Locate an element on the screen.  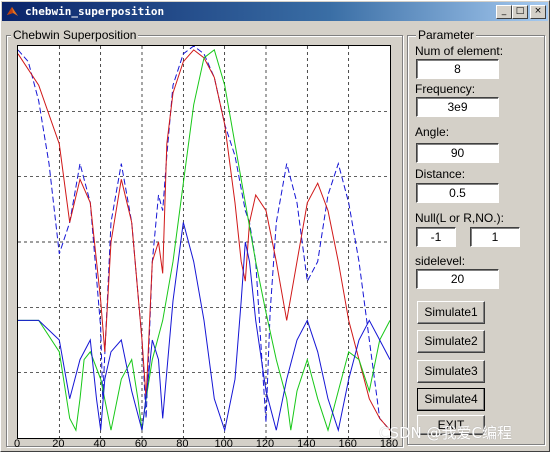
minimize-button: _ is located at coordinates (504, 12).